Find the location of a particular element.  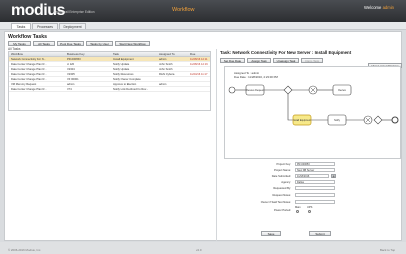

request-notes-field is located at coordinates (315, 195).